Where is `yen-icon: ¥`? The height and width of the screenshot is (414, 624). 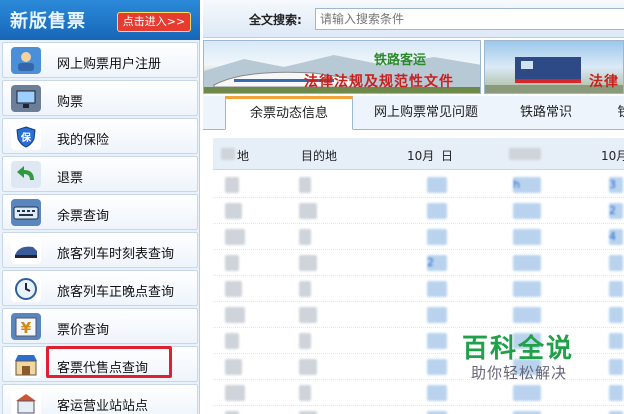
yen-icon: ¥ is located at coordinates (26, 326).